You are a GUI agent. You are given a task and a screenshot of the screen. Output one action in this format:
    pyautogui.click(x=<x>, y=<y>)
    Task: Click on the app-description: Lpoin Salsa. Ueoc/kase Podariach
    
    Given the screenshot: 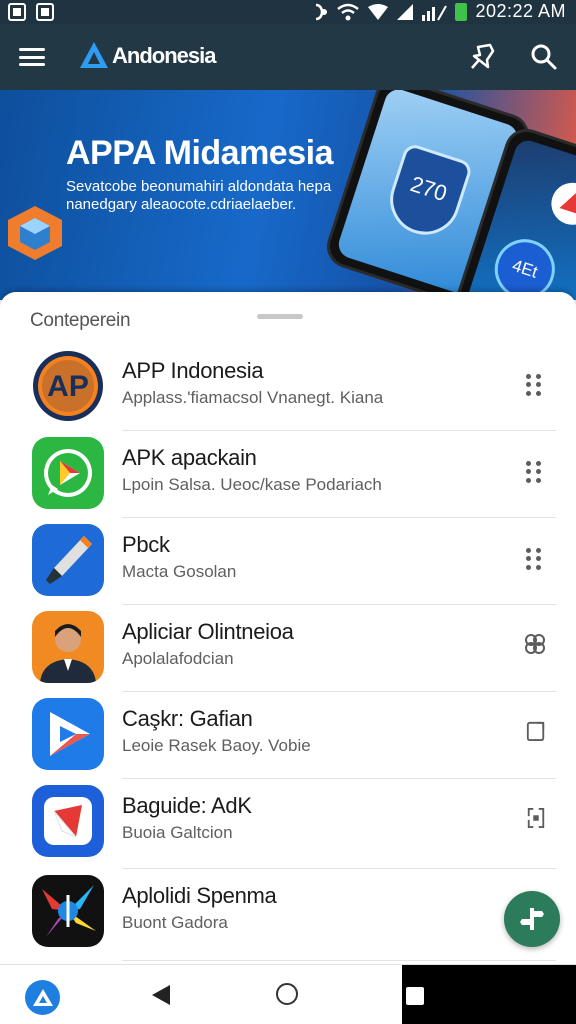 What is the action you would take?
    pyautogui.click(x=252, y=484)
    